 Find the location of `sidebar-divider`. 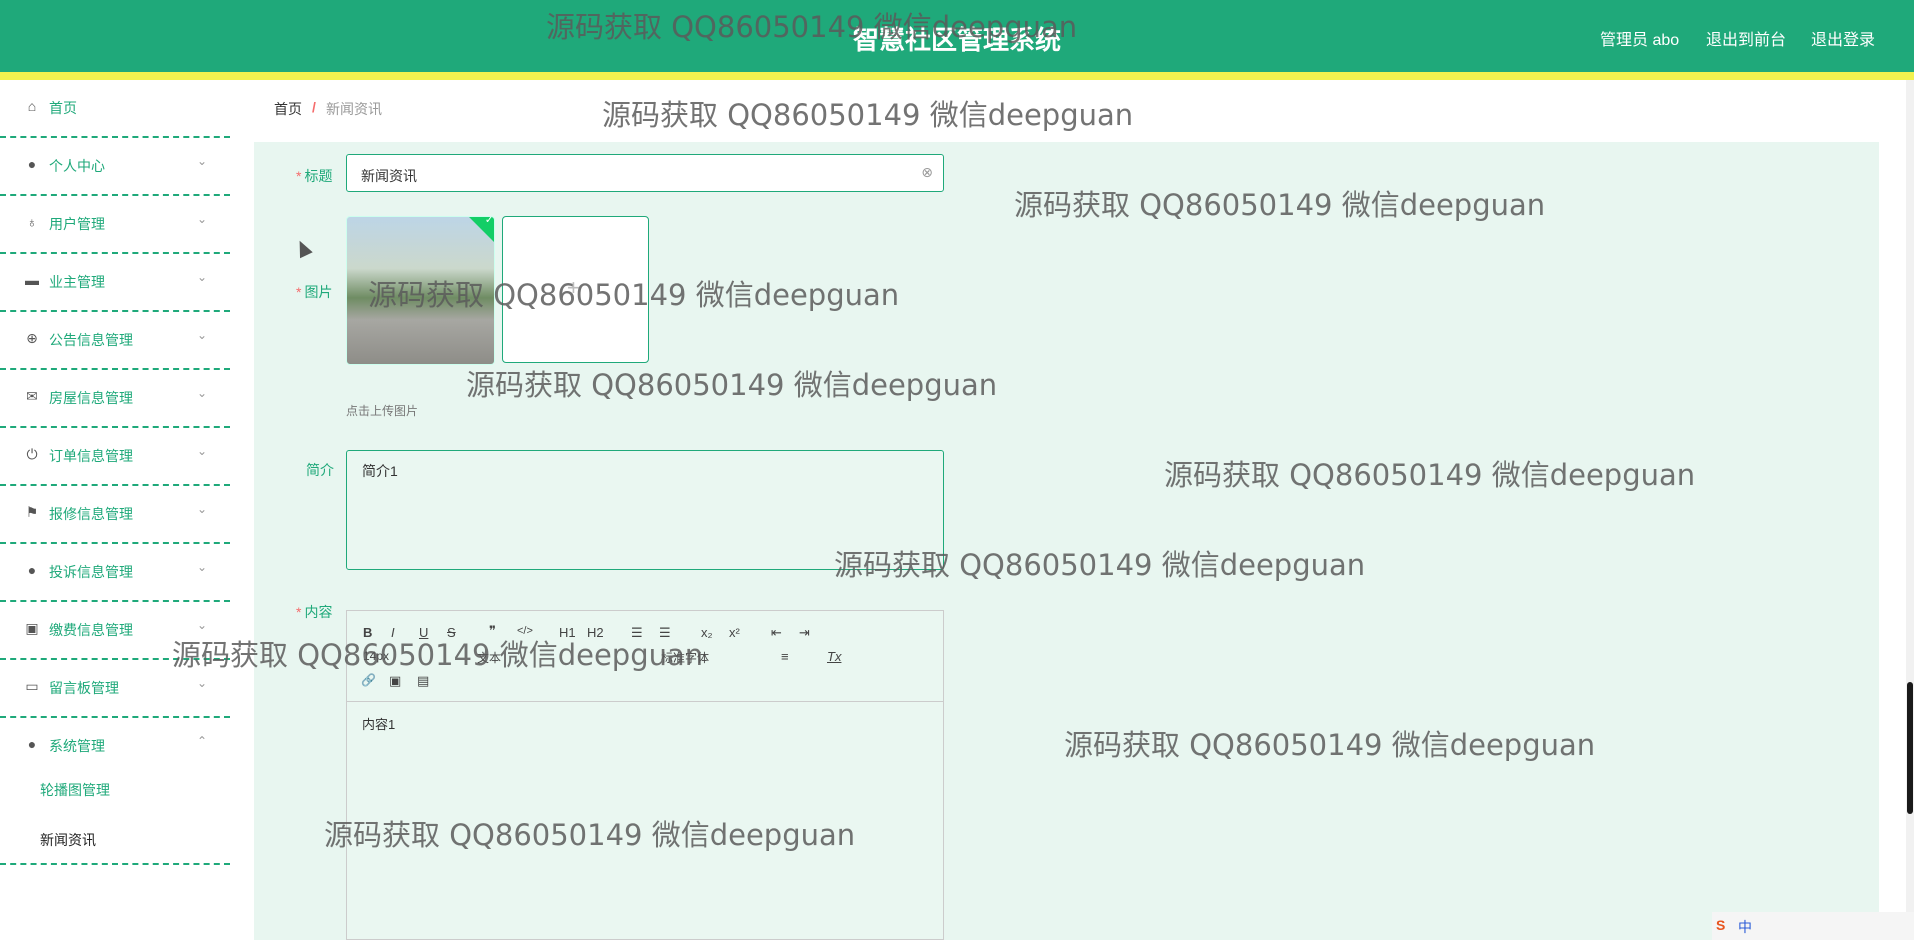

sidebar-divider is located at coordinates (115, 864).